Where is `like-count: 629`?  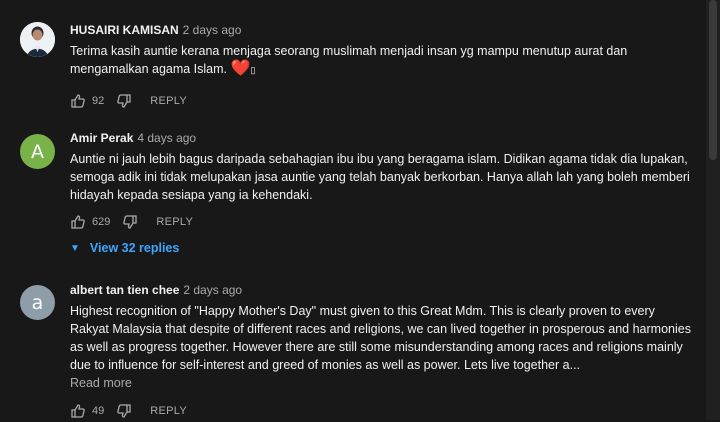 like-count: 629 is located at coordinates (101, 222).